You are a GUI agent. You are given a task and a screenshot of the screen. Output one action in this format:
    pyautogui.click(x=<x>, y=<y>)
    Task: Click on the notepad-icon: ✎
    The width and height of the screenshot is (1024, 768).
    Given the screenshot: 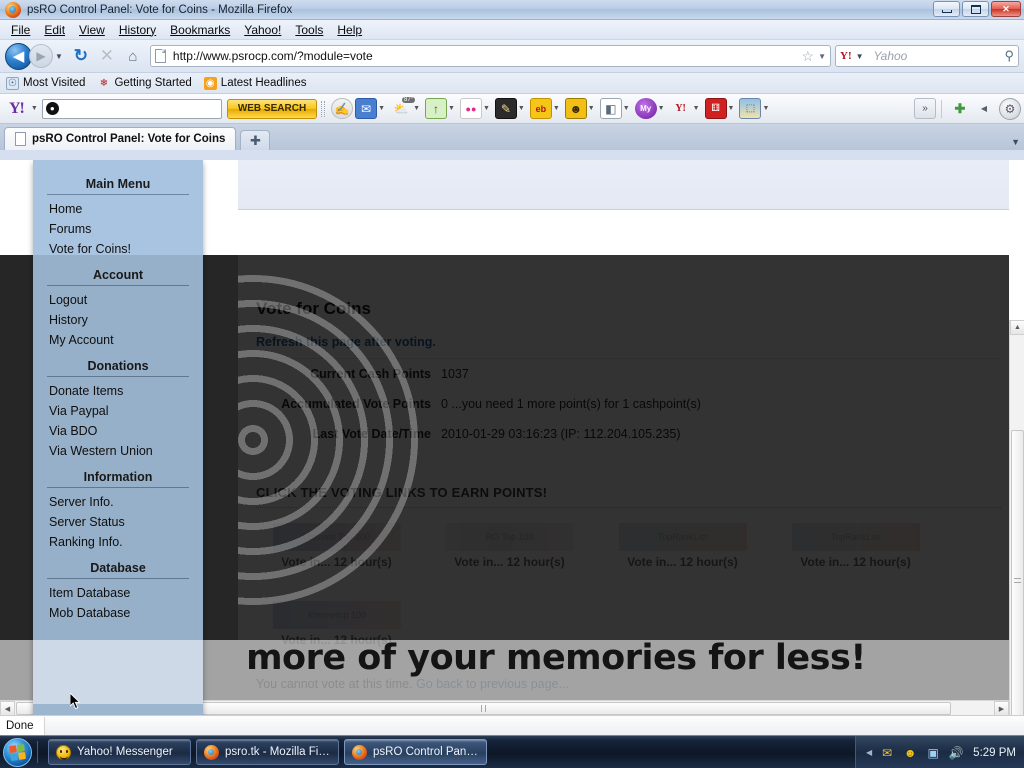 What is the action you would take?
    pyautogui.click(x=505, y=108)
    